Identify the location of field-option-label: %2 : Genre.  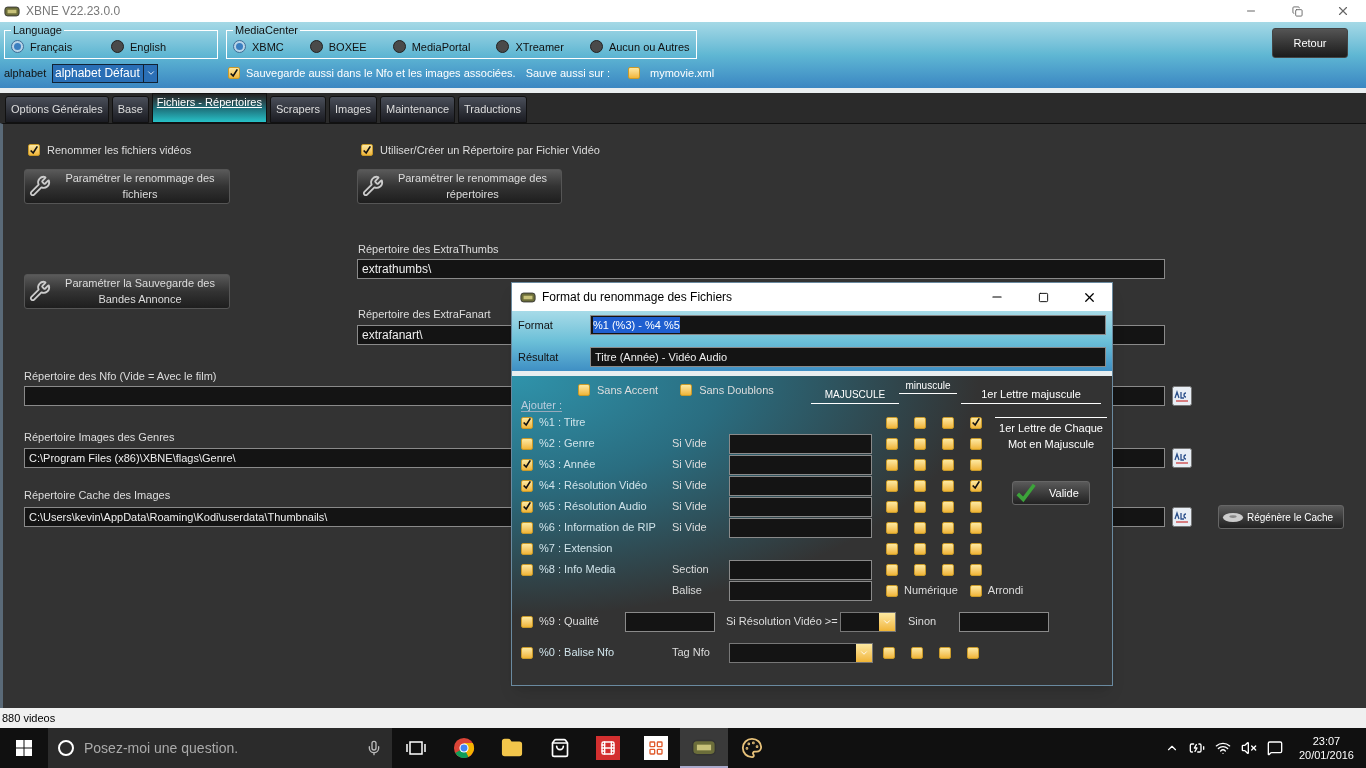
(567, 444).